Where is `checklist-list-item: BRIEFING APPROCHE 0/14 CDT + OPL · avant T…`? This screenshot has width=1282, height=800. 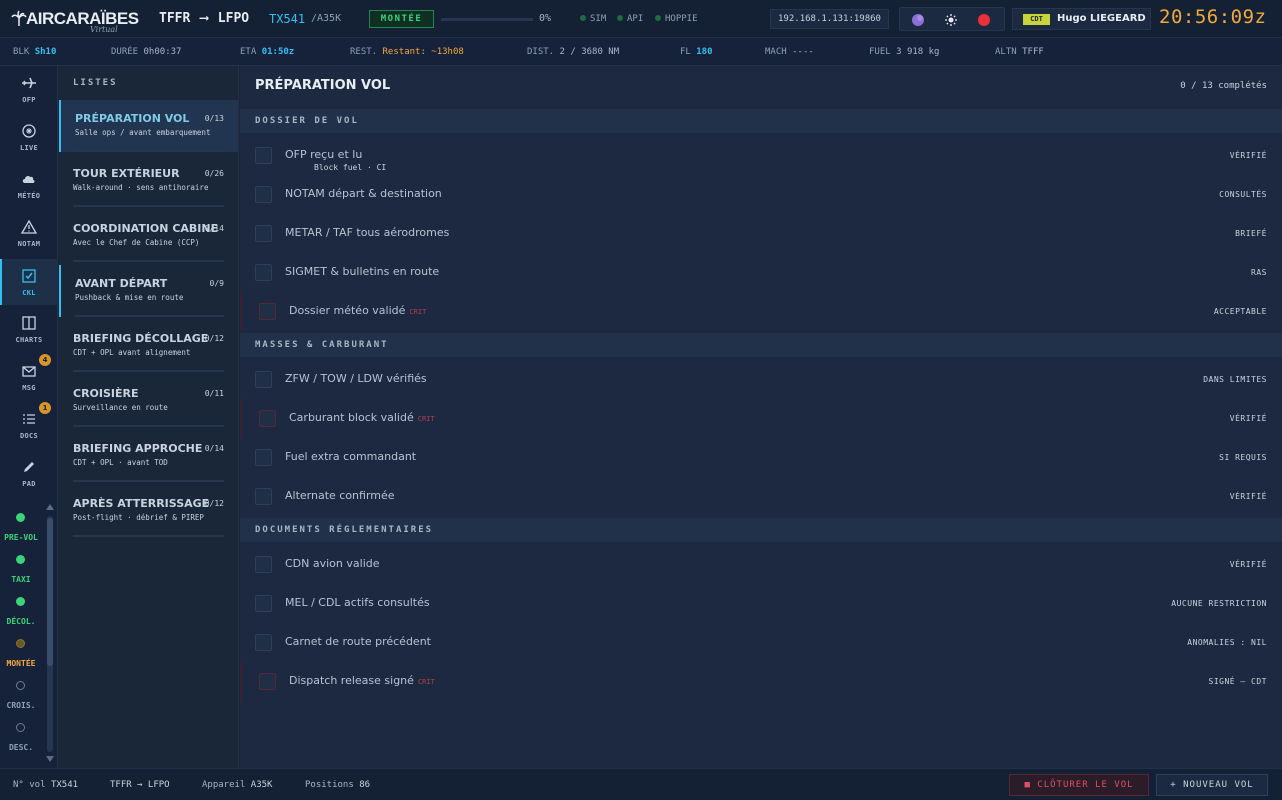
checklist-list-item: BRIEFING APPROCHE 0/14 CDT + OPL · avant T… is located at coordinates (148, 456).